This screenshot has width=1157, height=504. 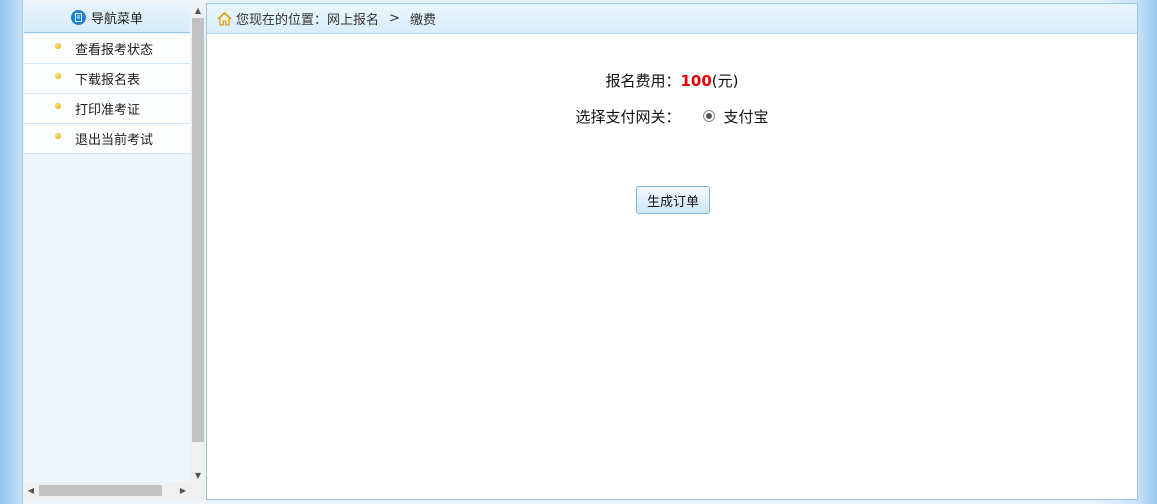 I want to click on sidebar-item-exit-exam: 退出当前考试, so click(x=107, y=139).